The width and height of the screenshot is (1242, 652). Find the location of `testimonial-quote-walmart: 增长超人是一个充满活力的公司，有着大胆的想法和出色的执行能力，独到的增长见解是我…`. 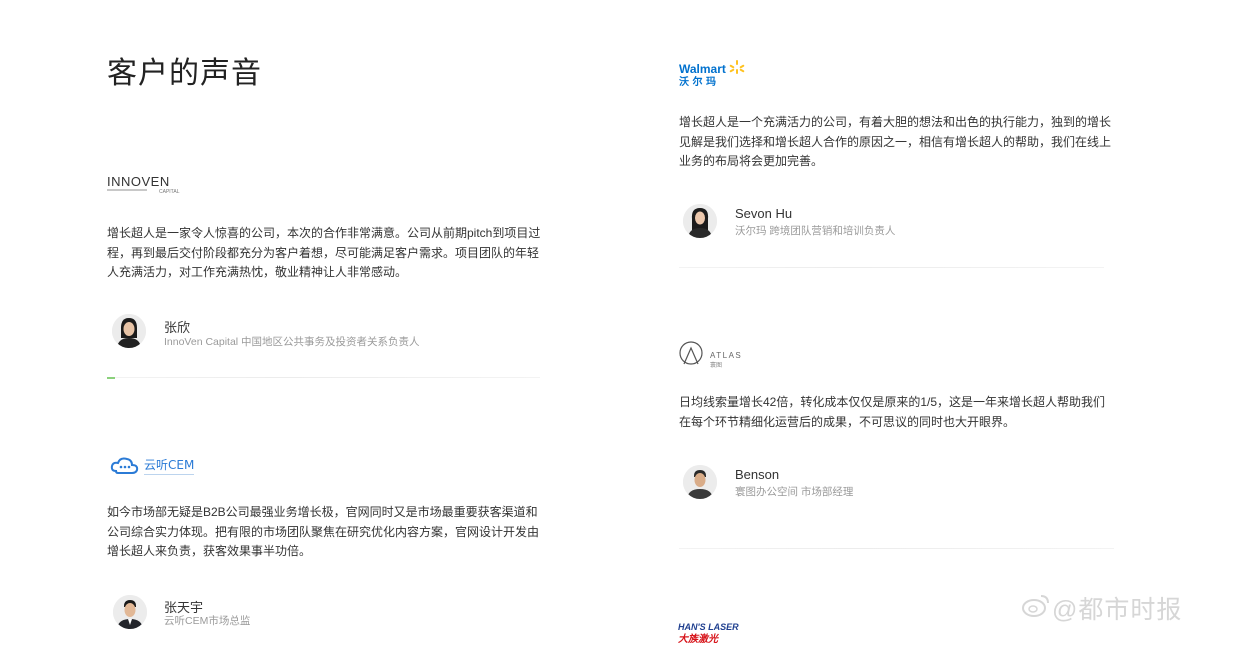

testimonial-quote-walmart: 增长超人是一个充满活力的公司，有着大胆的想法和出色的执行能力，独到的增长见解是我… is located at coordinates (895, 141).